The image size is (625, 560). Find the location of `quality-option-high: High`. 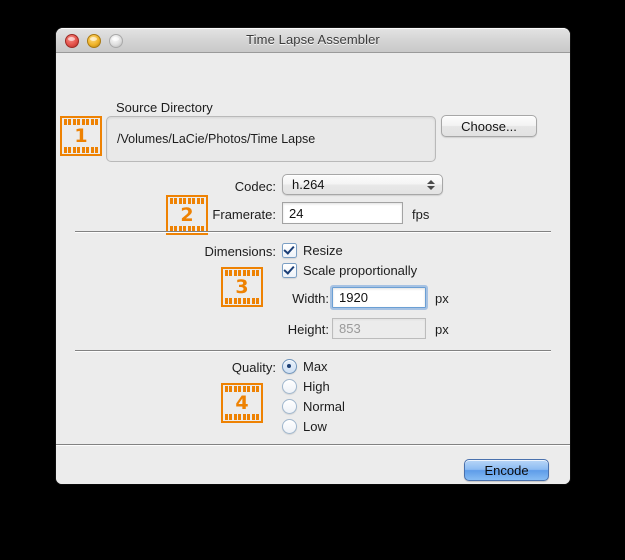

quality-option-high: High is located at coordinates (306, 386).